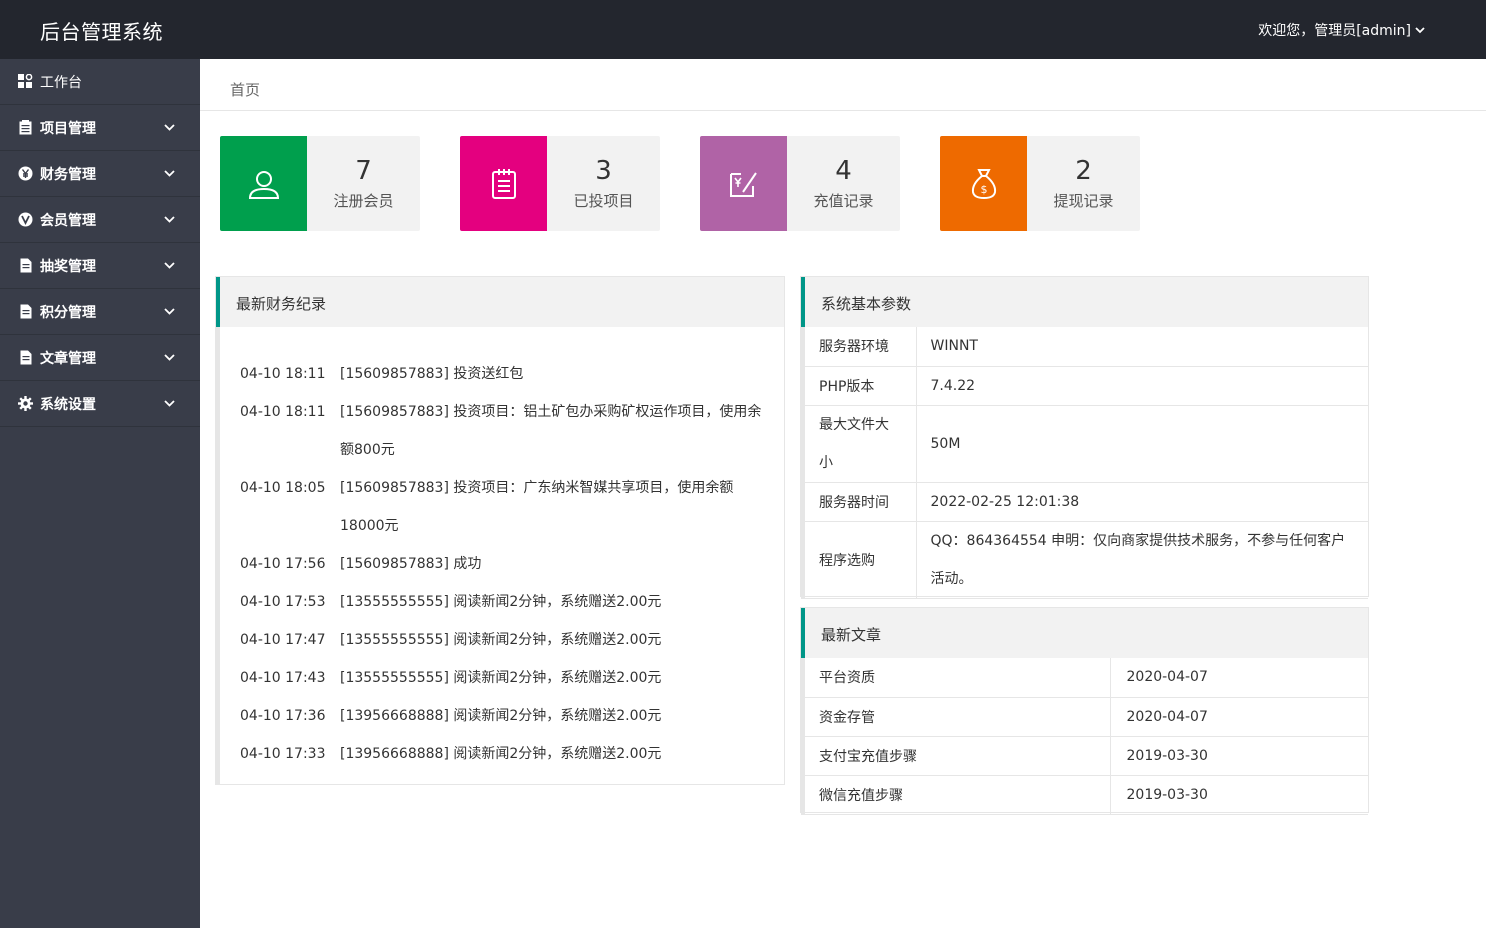 Image resolution: width=1486 pixels, height=928 pixels. I want to click on panel-title: 最新文章, so click(1084, 633).